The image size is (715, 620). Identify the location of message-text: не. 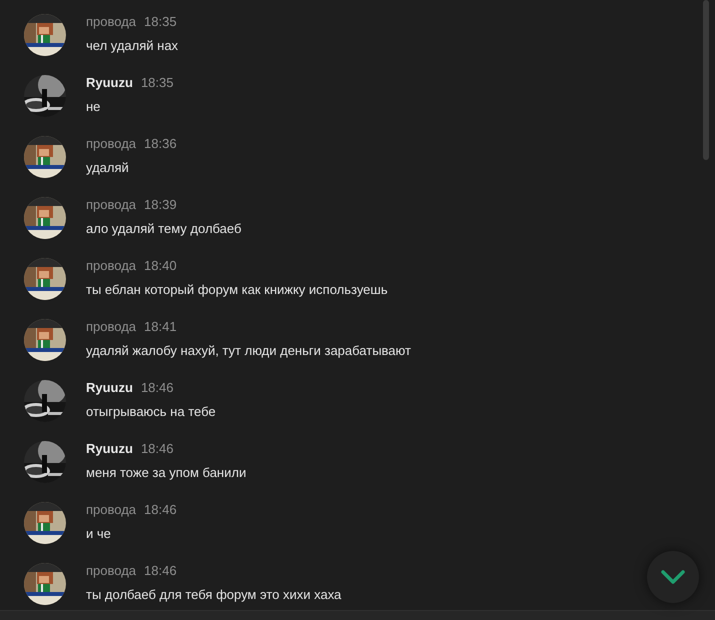
(94, 107).